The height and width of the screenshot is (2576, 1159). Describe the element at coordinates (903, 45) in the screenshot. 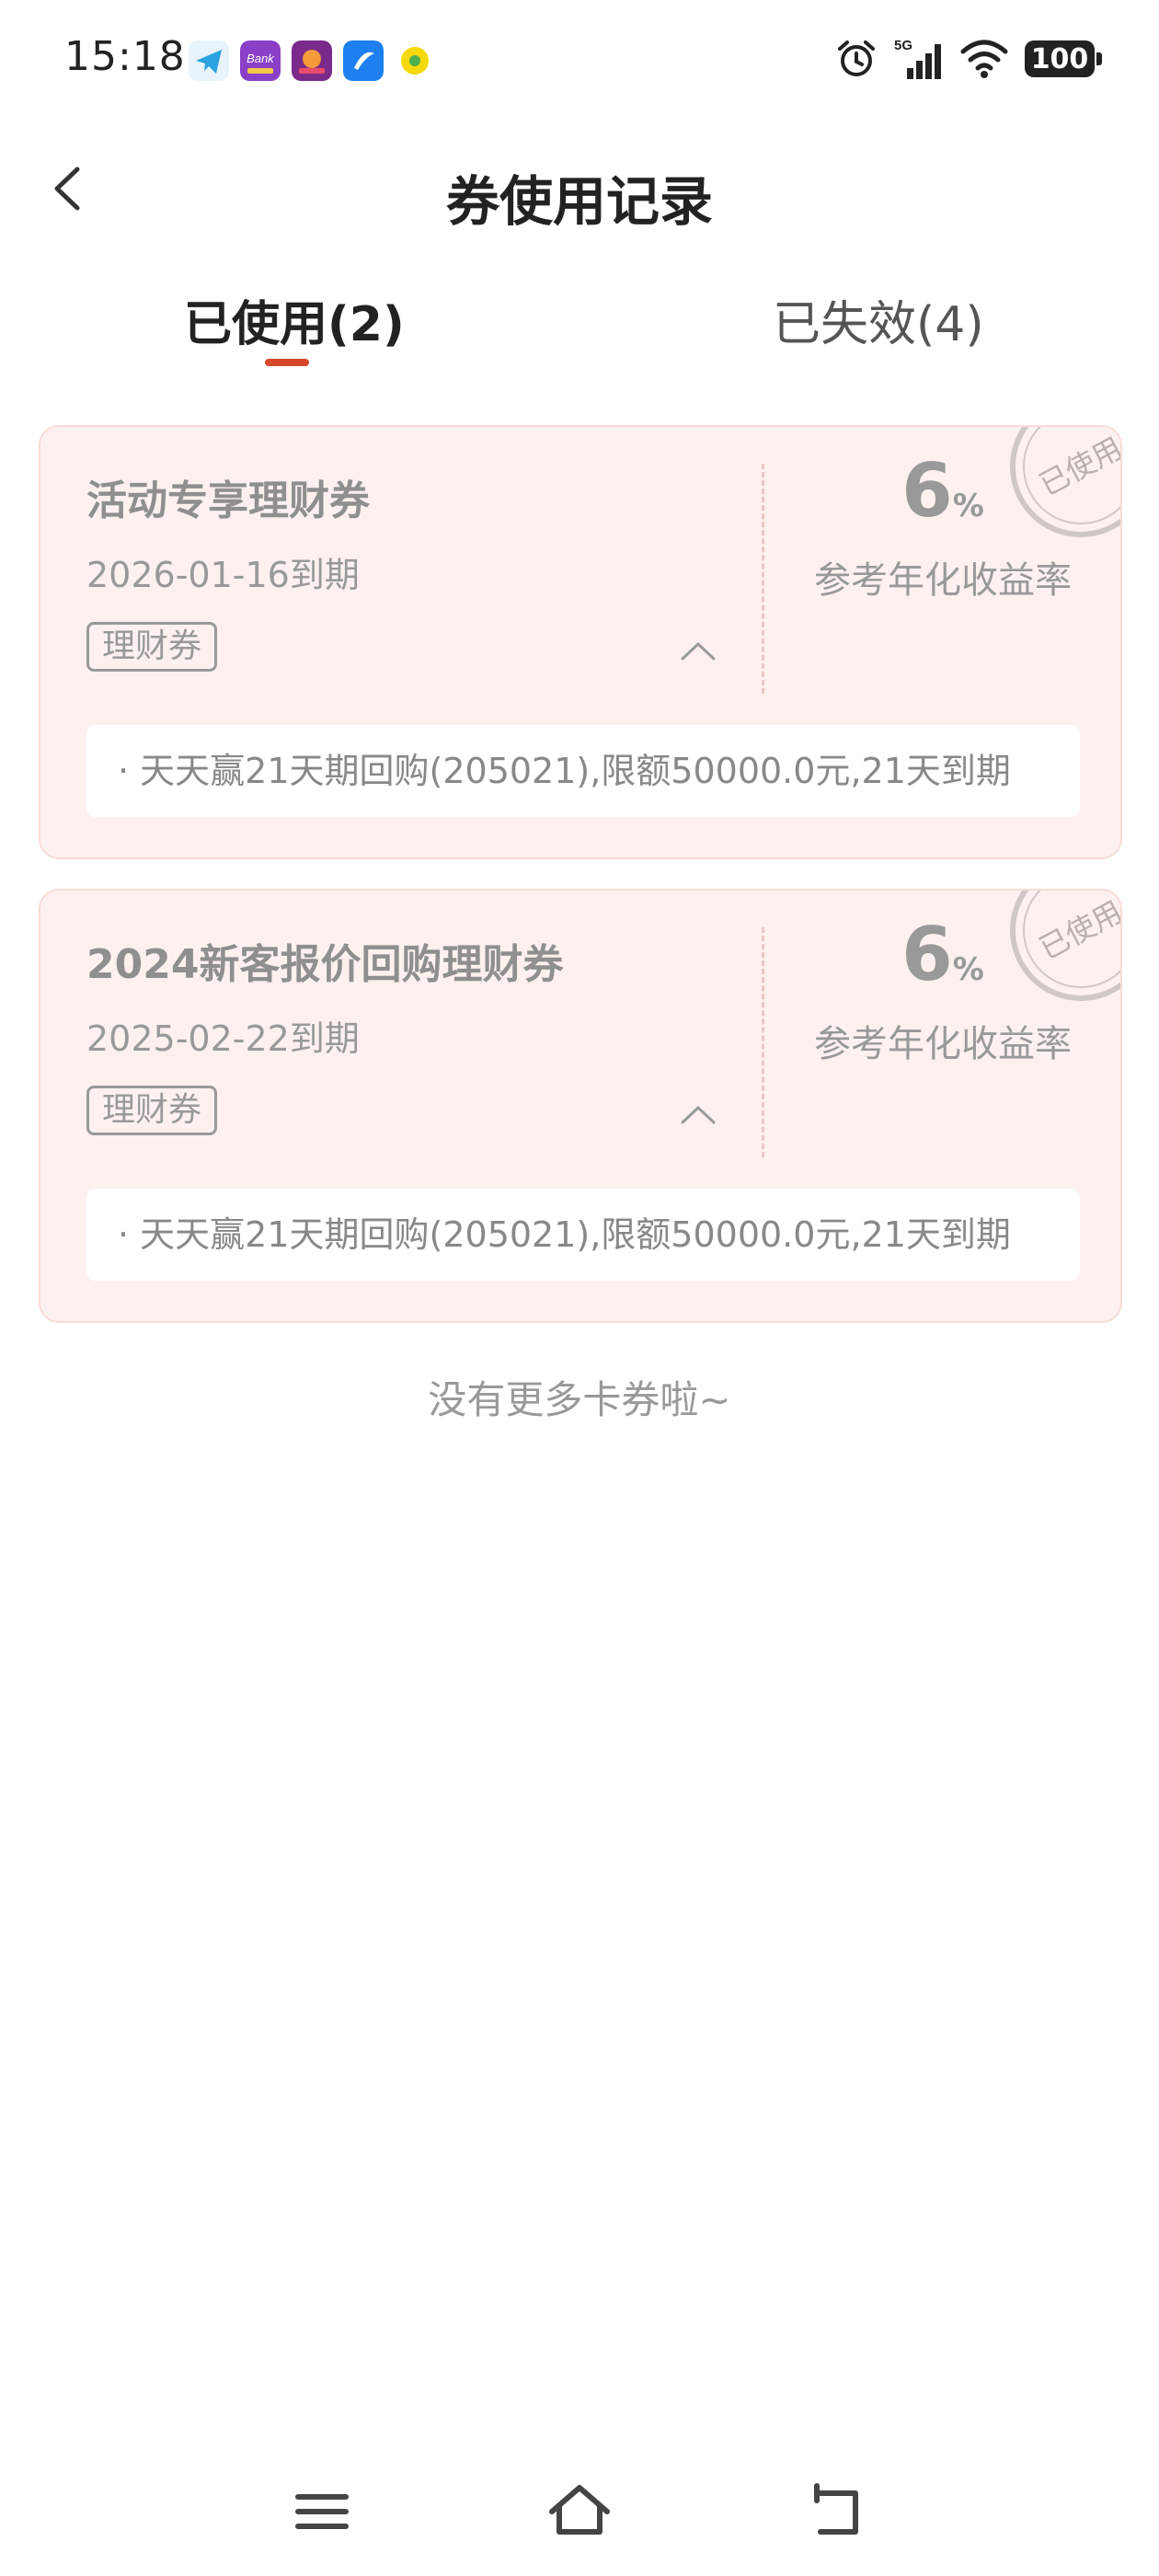

I see `svg-text: 5G` at that location.